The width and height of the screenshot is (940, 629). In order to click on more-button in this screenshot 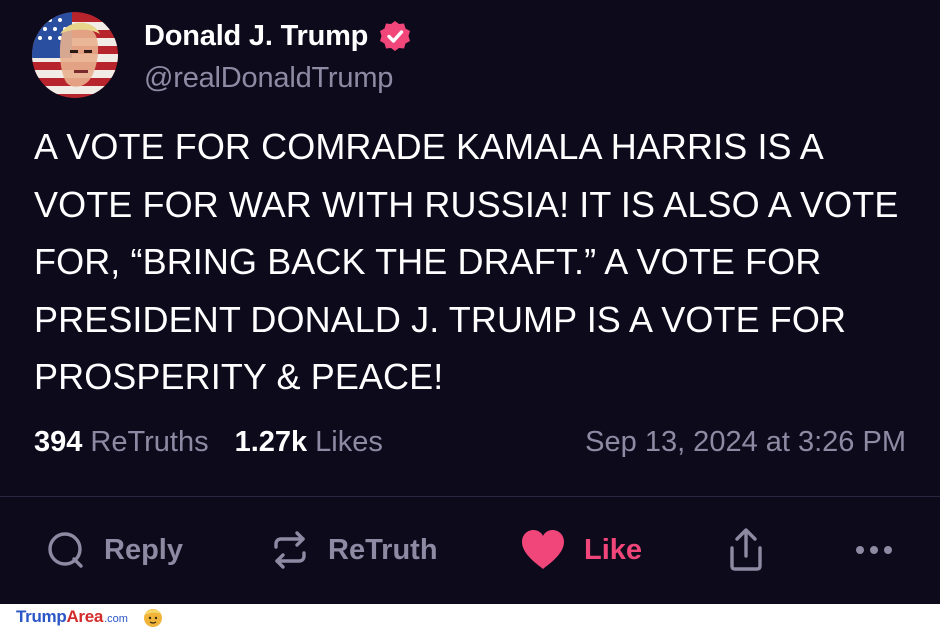, I will do `click(874, 550)`.